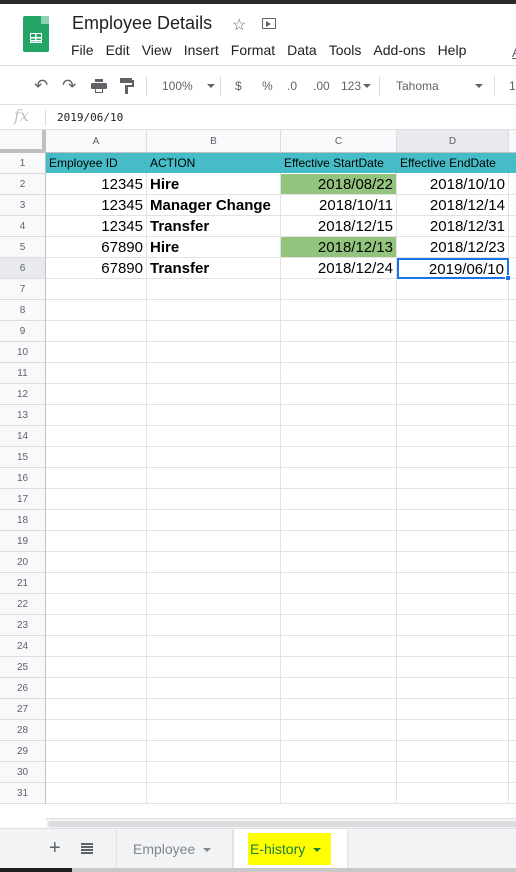 This screenshot has height=872, width=516. Describe the element at coordinates (90, 117) in the screenshot. I see `formula-input: 2019/06/10` at that location.